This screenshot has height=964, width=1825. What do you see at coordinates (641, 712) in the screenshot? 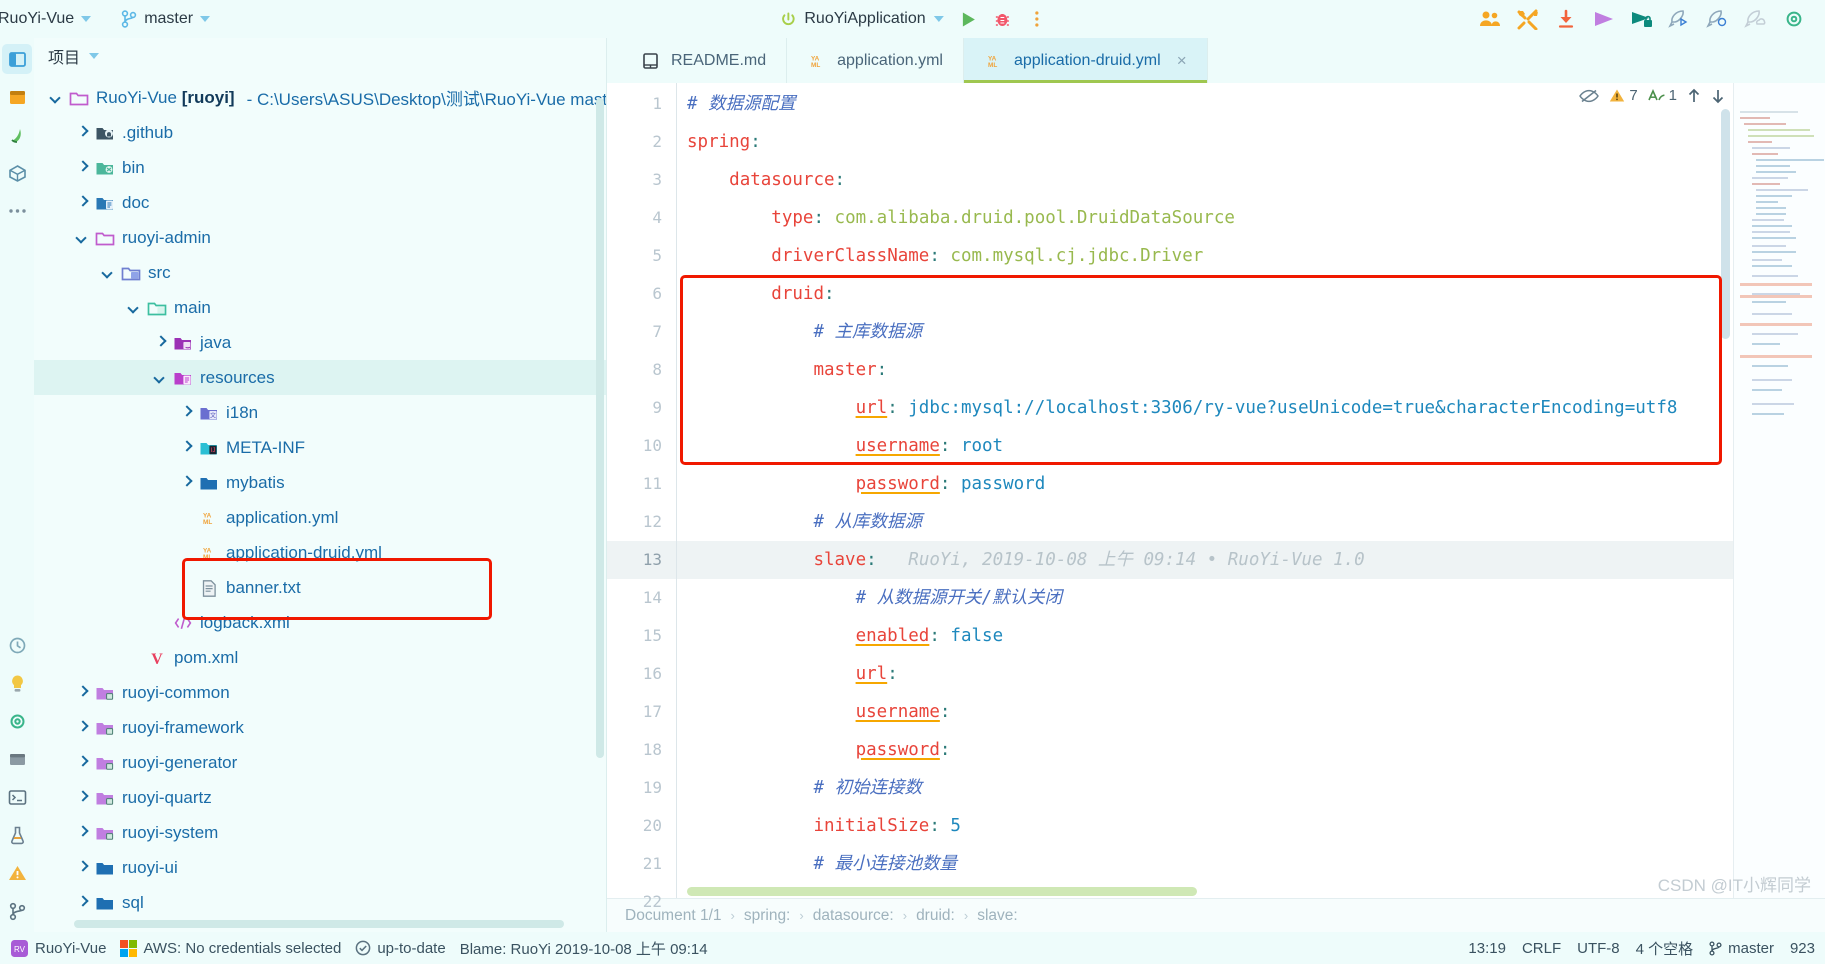
I see `line-number: 17` at bounding box center [641, 712].